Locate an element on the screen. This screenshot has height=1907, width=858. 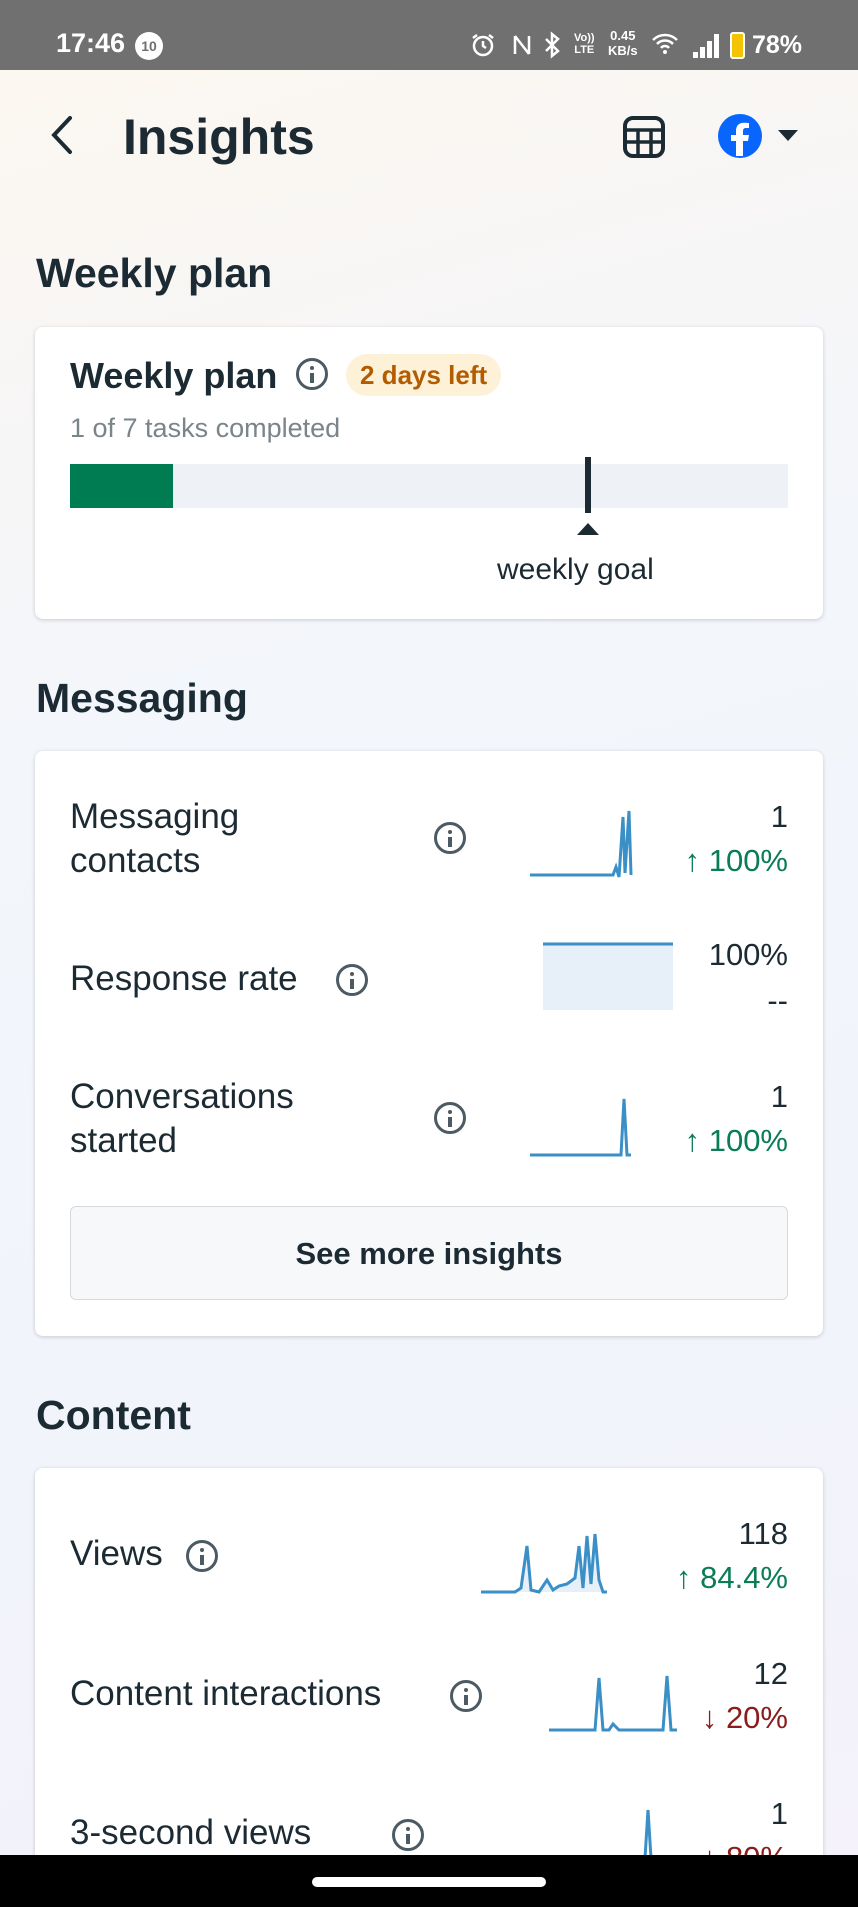
metric-change-content-interactions: ↓ 20% is located at coordinates (744, 1717).